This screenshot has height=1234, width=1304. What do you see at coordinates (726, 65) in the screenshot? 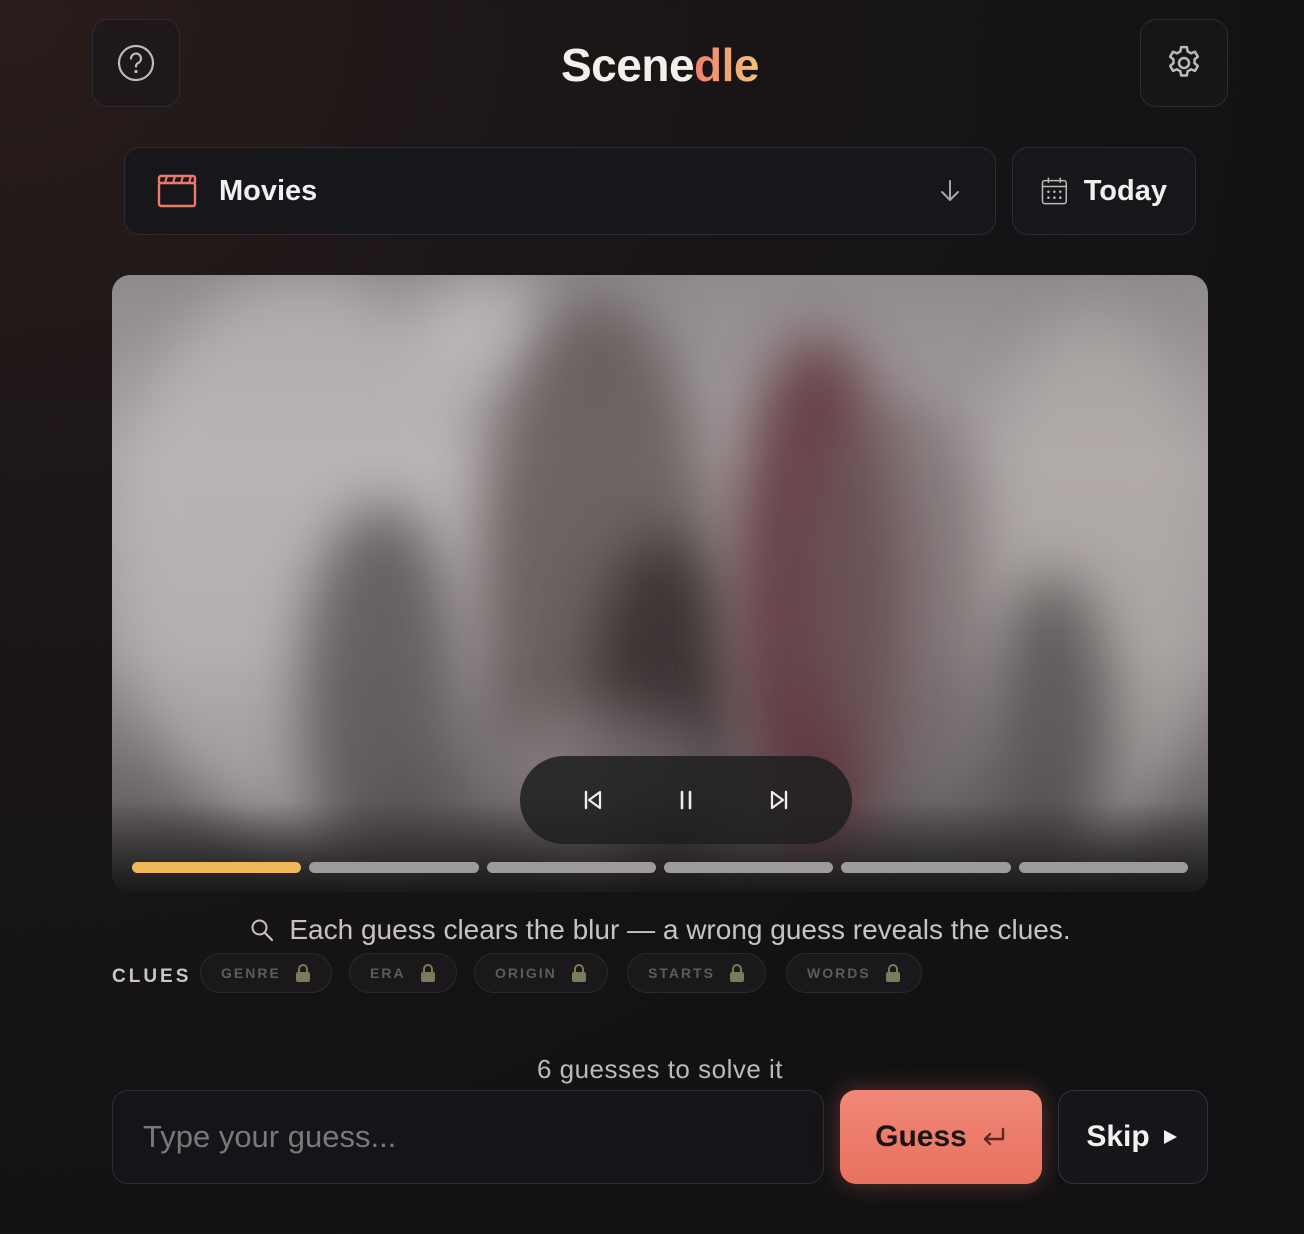
I see `logo-text-part2: dle` at bounding box center [726, 65].